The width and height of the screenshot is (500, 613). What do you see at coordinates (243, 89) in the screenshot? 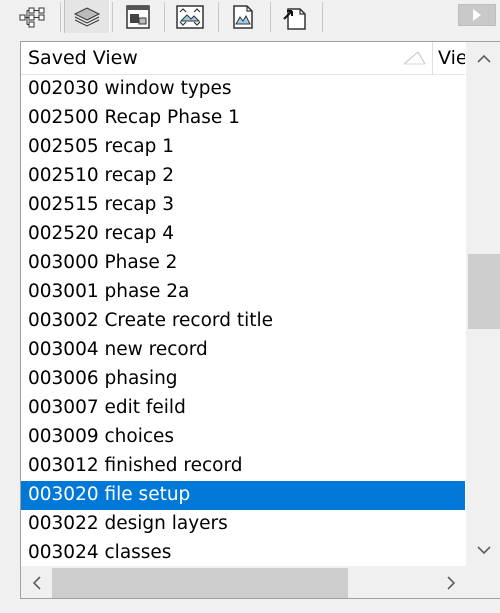
I see `list-item: 002030 window types` at bounding box center [243, 89].